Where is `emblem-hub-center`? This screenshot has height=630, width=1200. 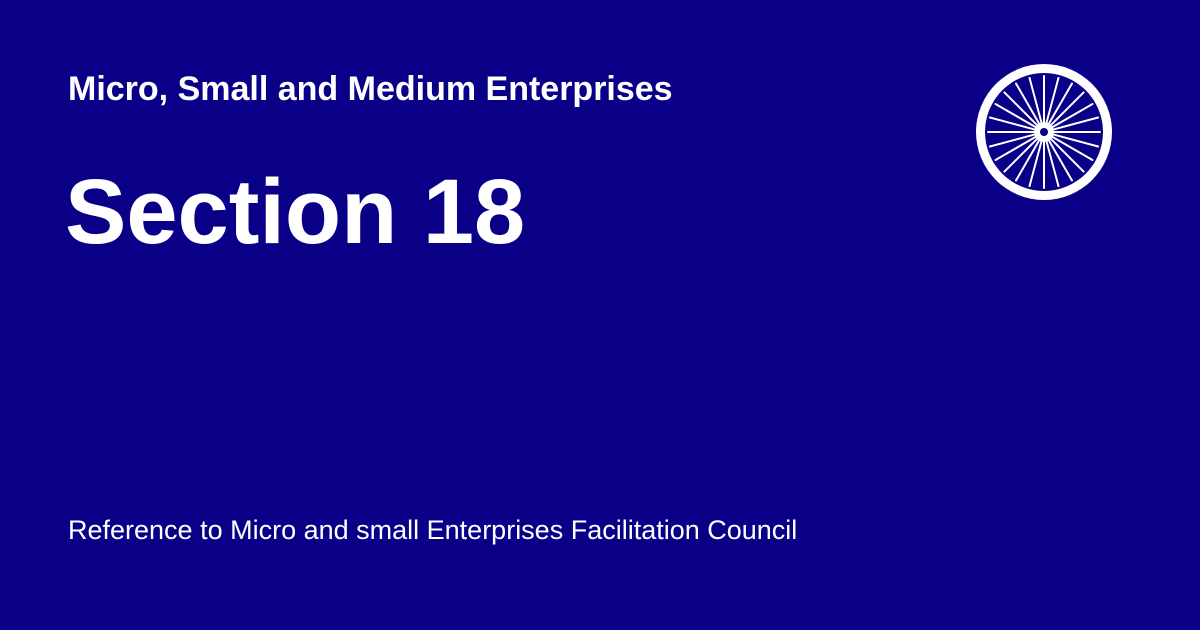
emblem-hub-center is located at coordinates (1044, 132).